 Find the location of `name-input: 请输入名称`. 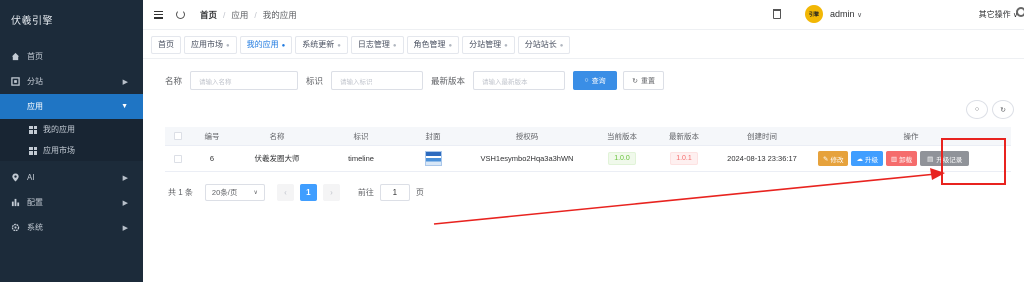

name-input: 请输入名称 is located at coordinates (244, 80).